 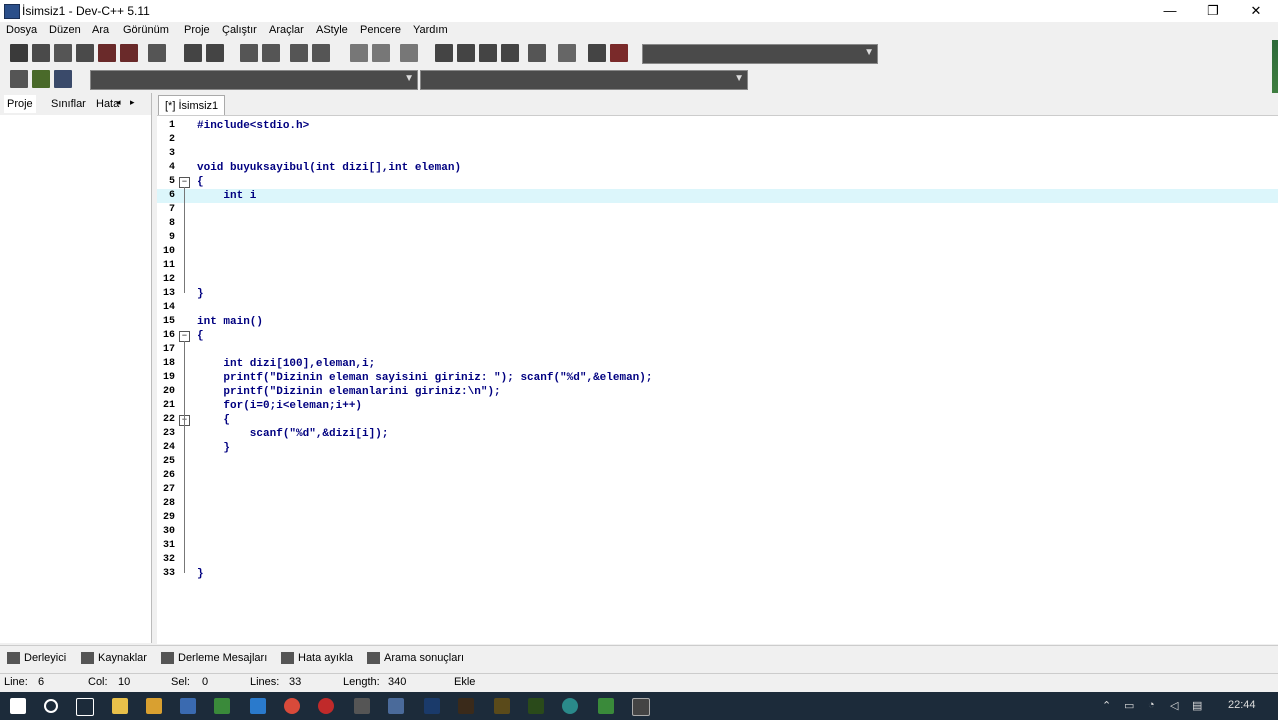 I want to click on new-file-icon, so click(x=19, y=53).